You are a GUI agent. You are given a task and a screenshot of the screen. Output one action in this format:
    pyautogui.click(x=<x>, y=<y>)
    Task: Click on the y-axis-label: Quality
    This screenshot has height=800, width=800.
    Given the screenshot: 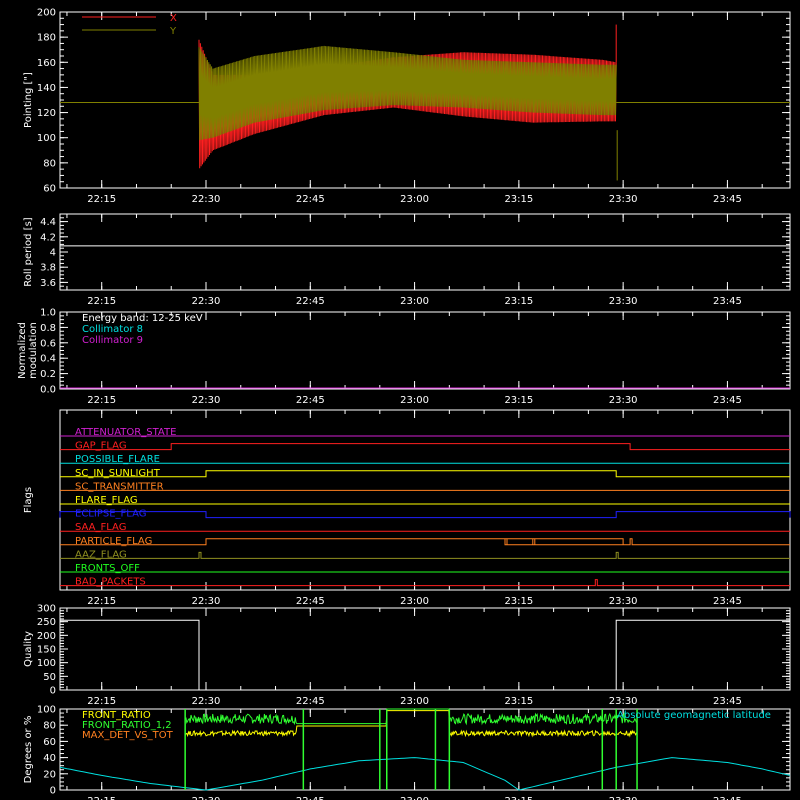 What is the action you would take?
    pyautogui.click(x=28, y=649)
    